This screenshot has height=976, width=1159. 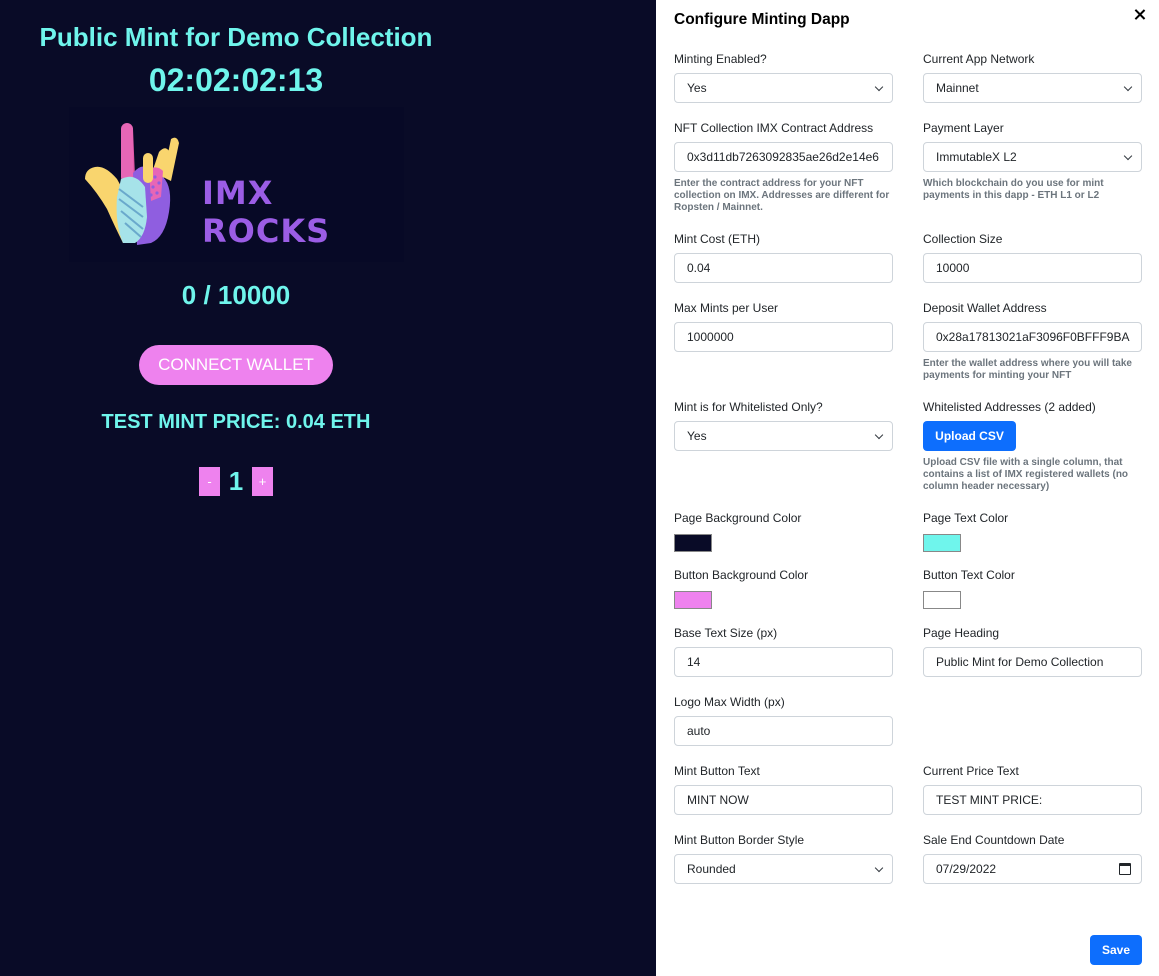 What do you see at coordinates (963, 239) in the screenshot?
I see `field-label: Collection Size` at bounding box center [963, 239].